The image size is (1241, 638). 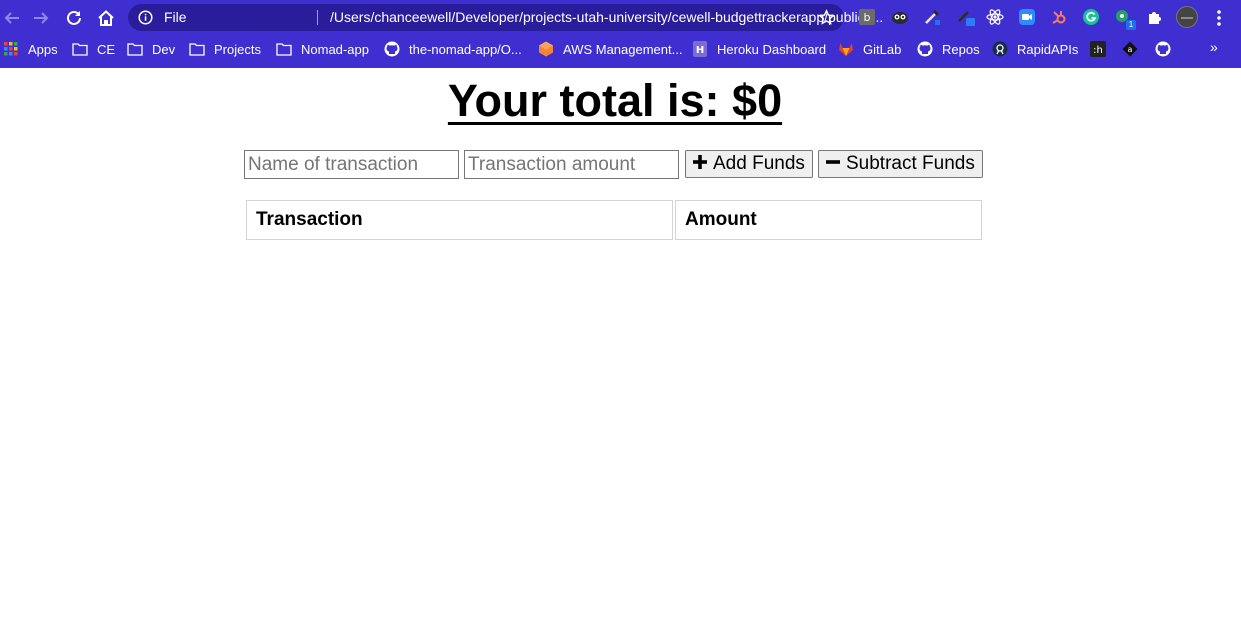 I want to click on rapidapi-icon, so click(x=1000, y=49).